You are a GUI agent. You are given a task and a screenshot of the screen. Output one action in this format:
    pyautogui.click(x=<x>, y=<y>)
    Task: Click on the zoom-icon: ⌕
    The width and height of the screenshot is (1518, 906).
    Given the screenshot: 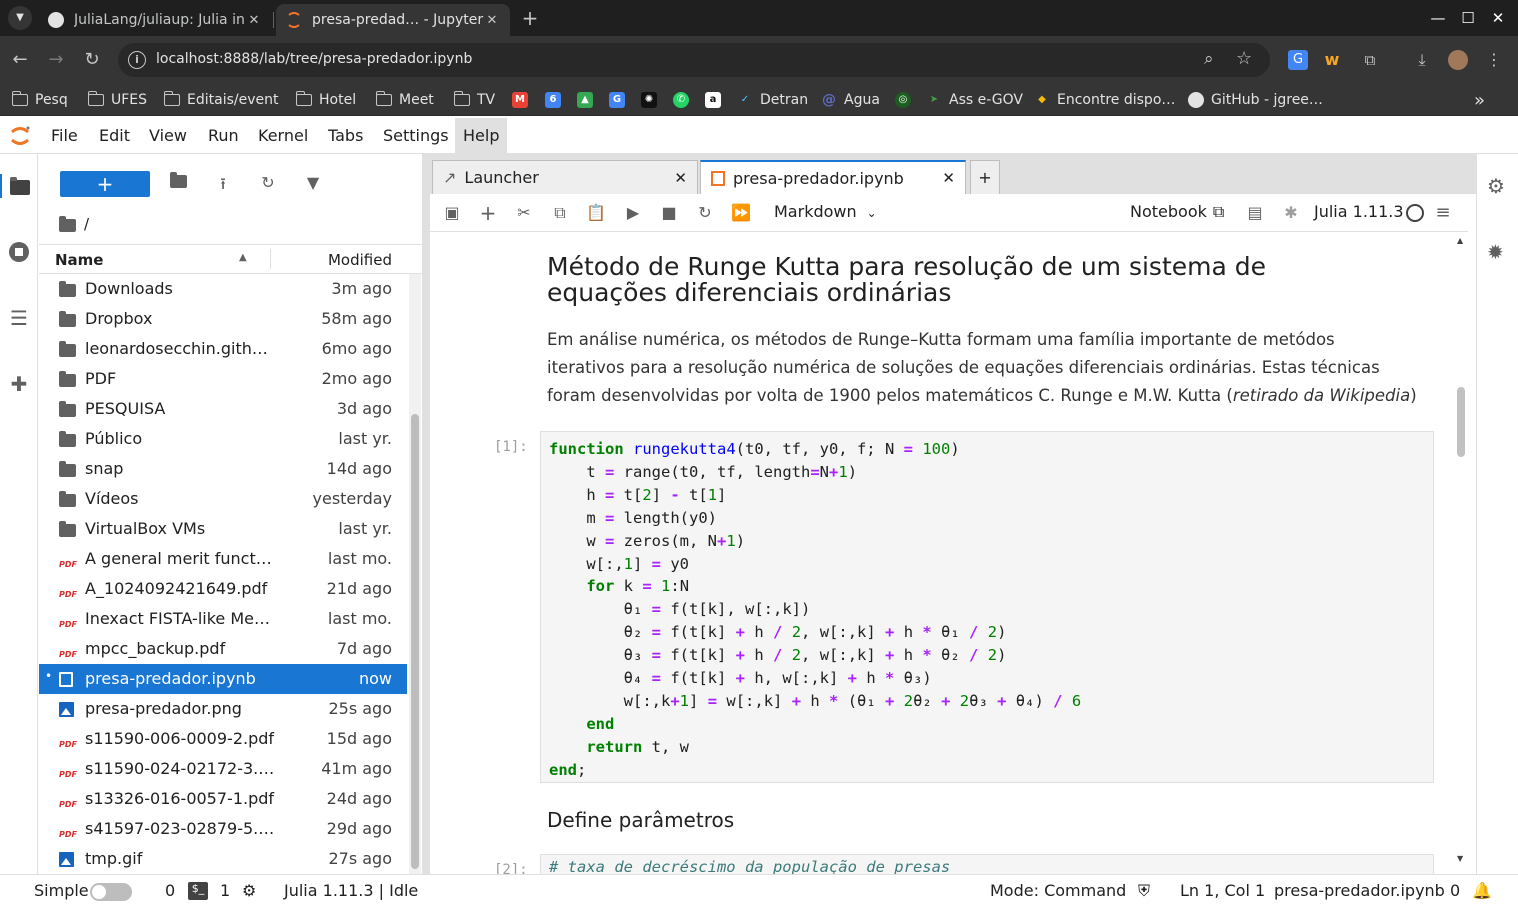 What is the action you would take?
    pyautogui.click(x=1209, y=59)
    